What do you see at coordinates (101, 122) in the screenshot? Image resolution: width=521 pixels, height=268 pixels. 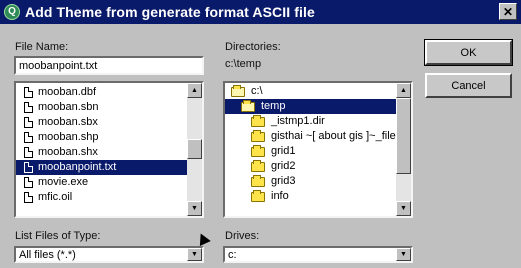 I see `file-list-item: mooban.sbx` at bounding box center [101, 122].